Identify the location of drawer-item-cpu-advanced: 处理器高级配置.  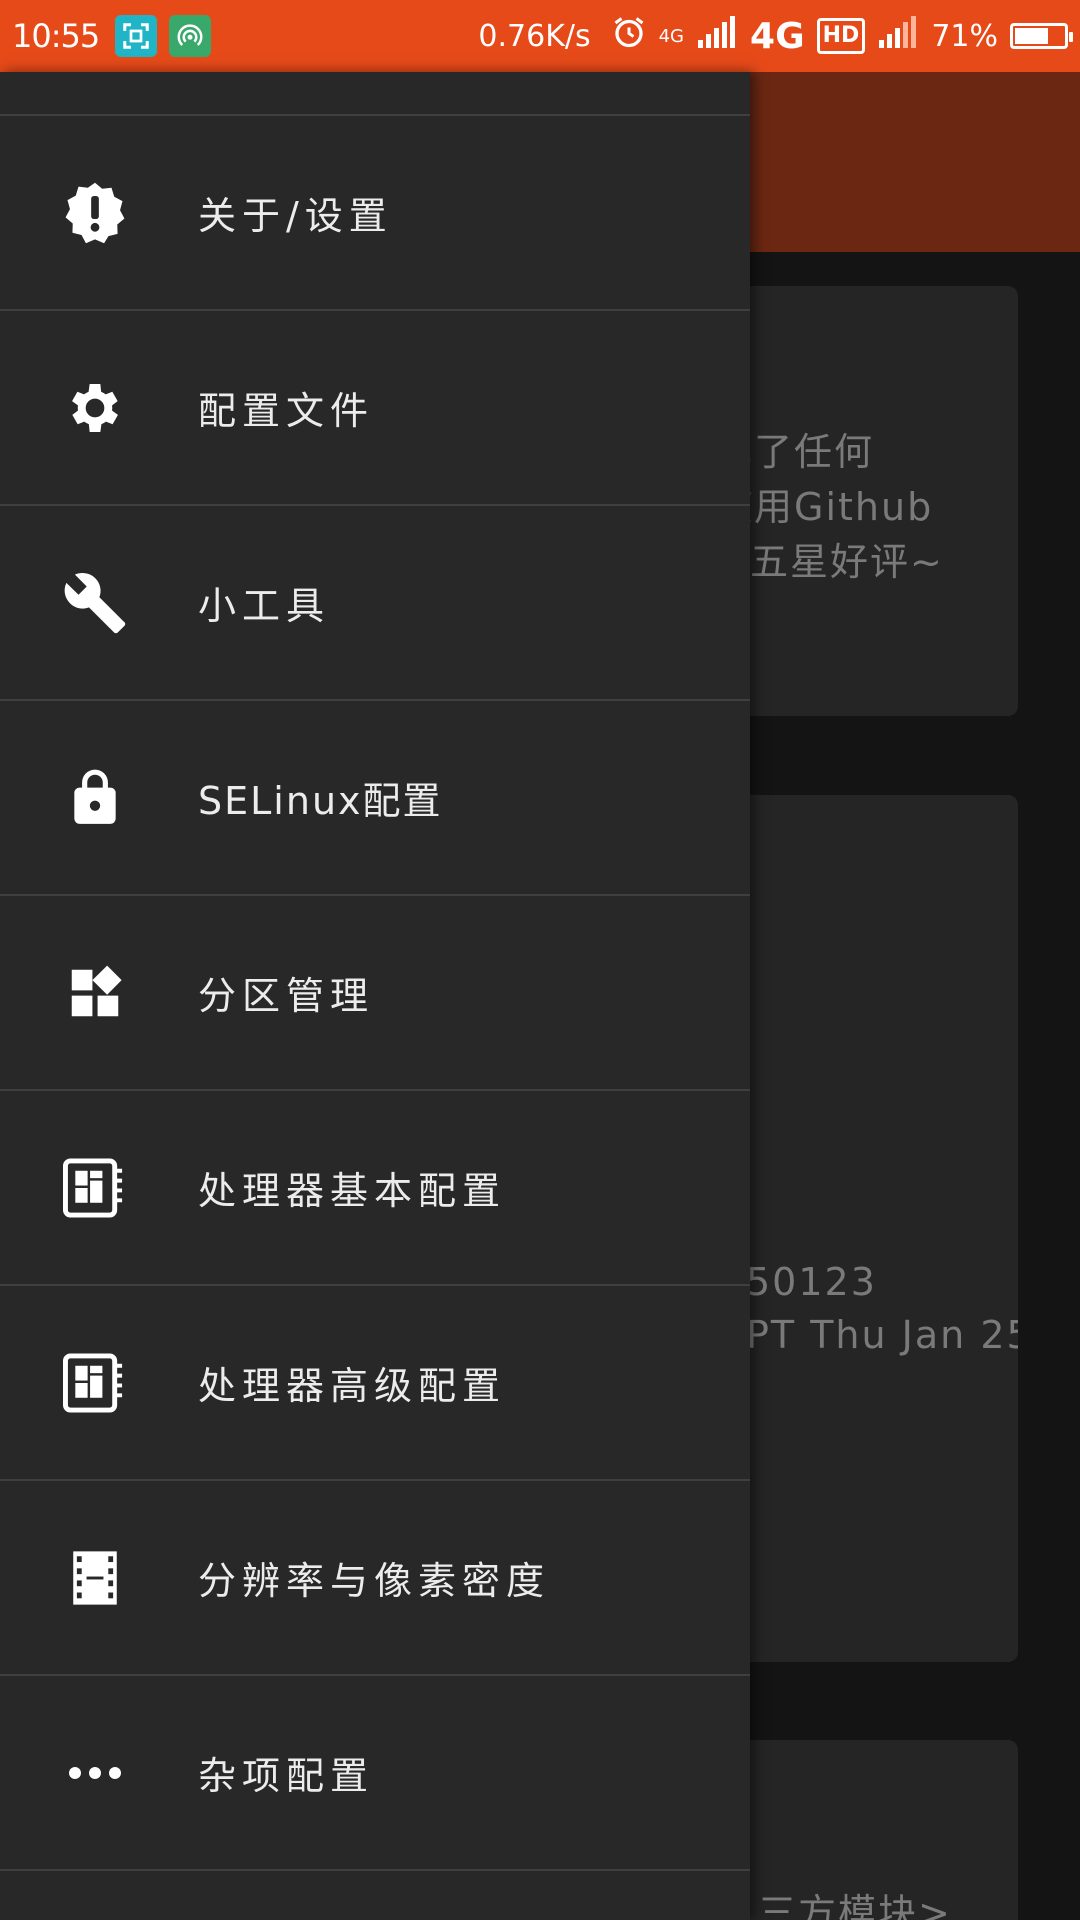
(375, 1382).